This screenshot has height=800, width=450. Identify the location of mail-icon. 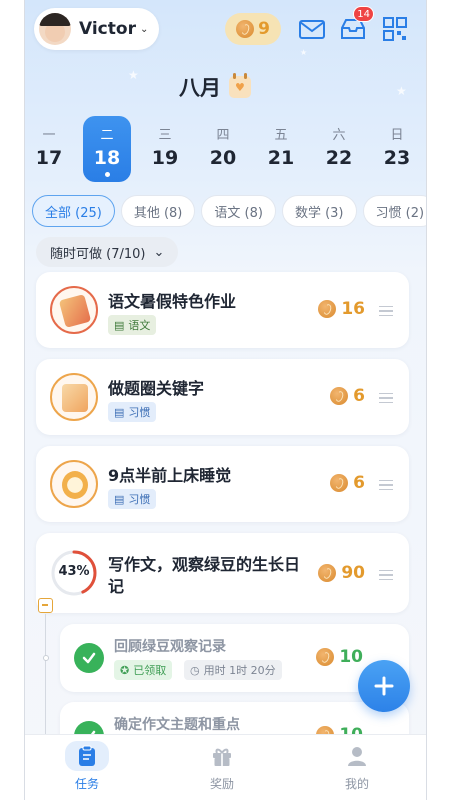
(312, 29).